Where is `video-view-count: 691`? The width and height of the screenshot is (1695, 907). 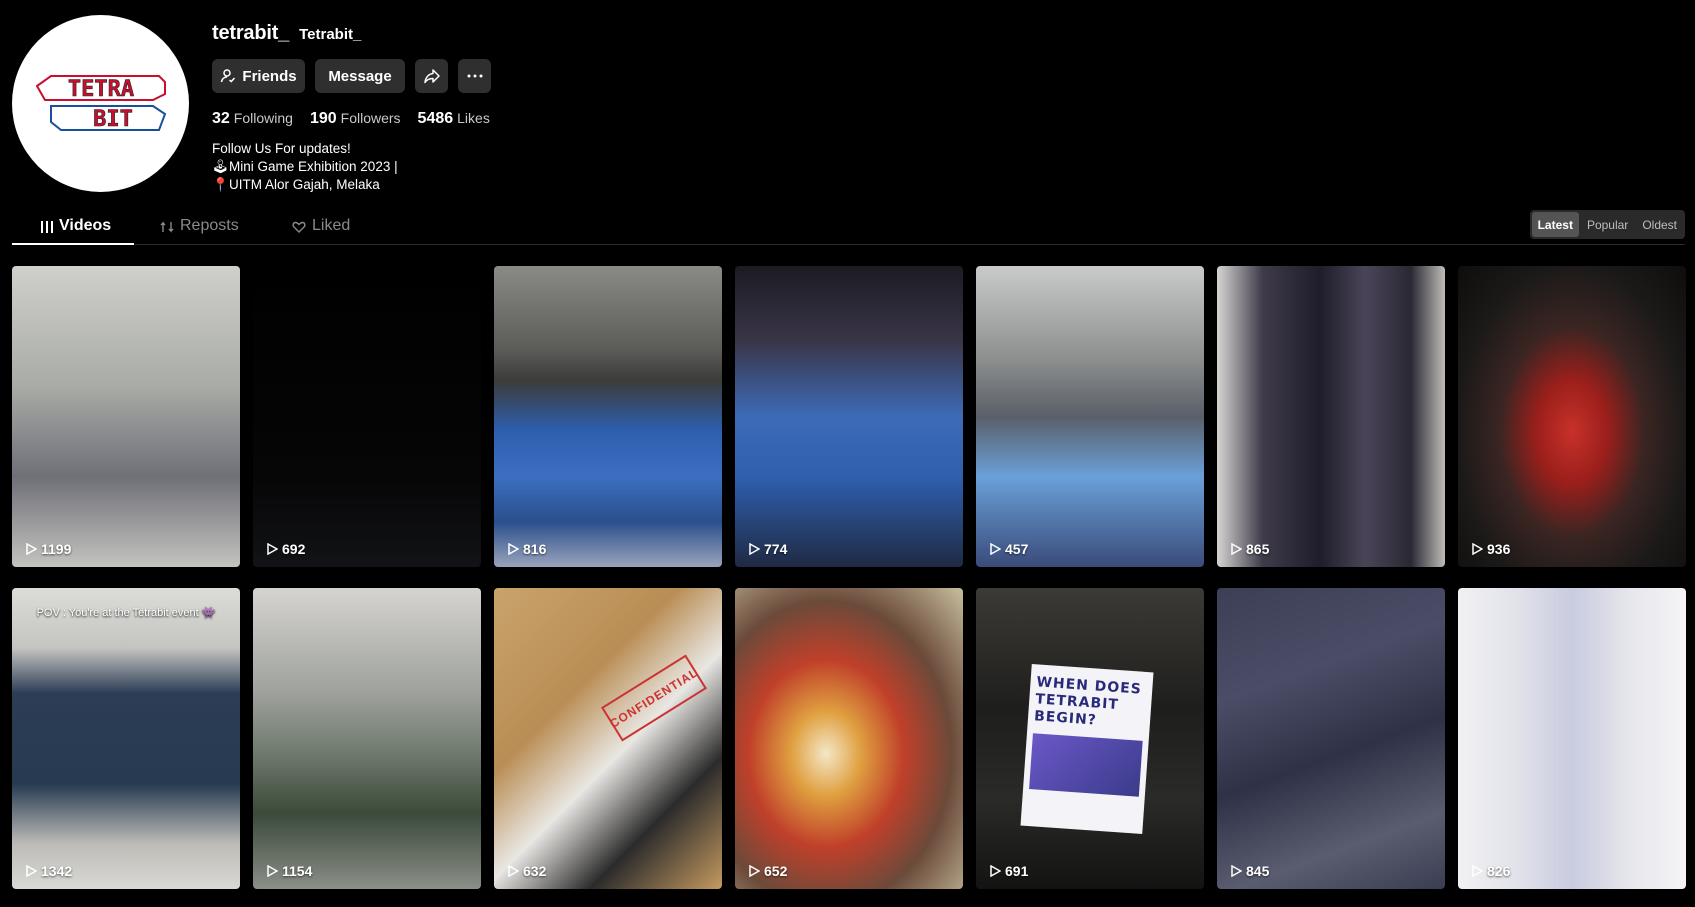
video-view-count: 691 is located at coordinates (1008, 871).